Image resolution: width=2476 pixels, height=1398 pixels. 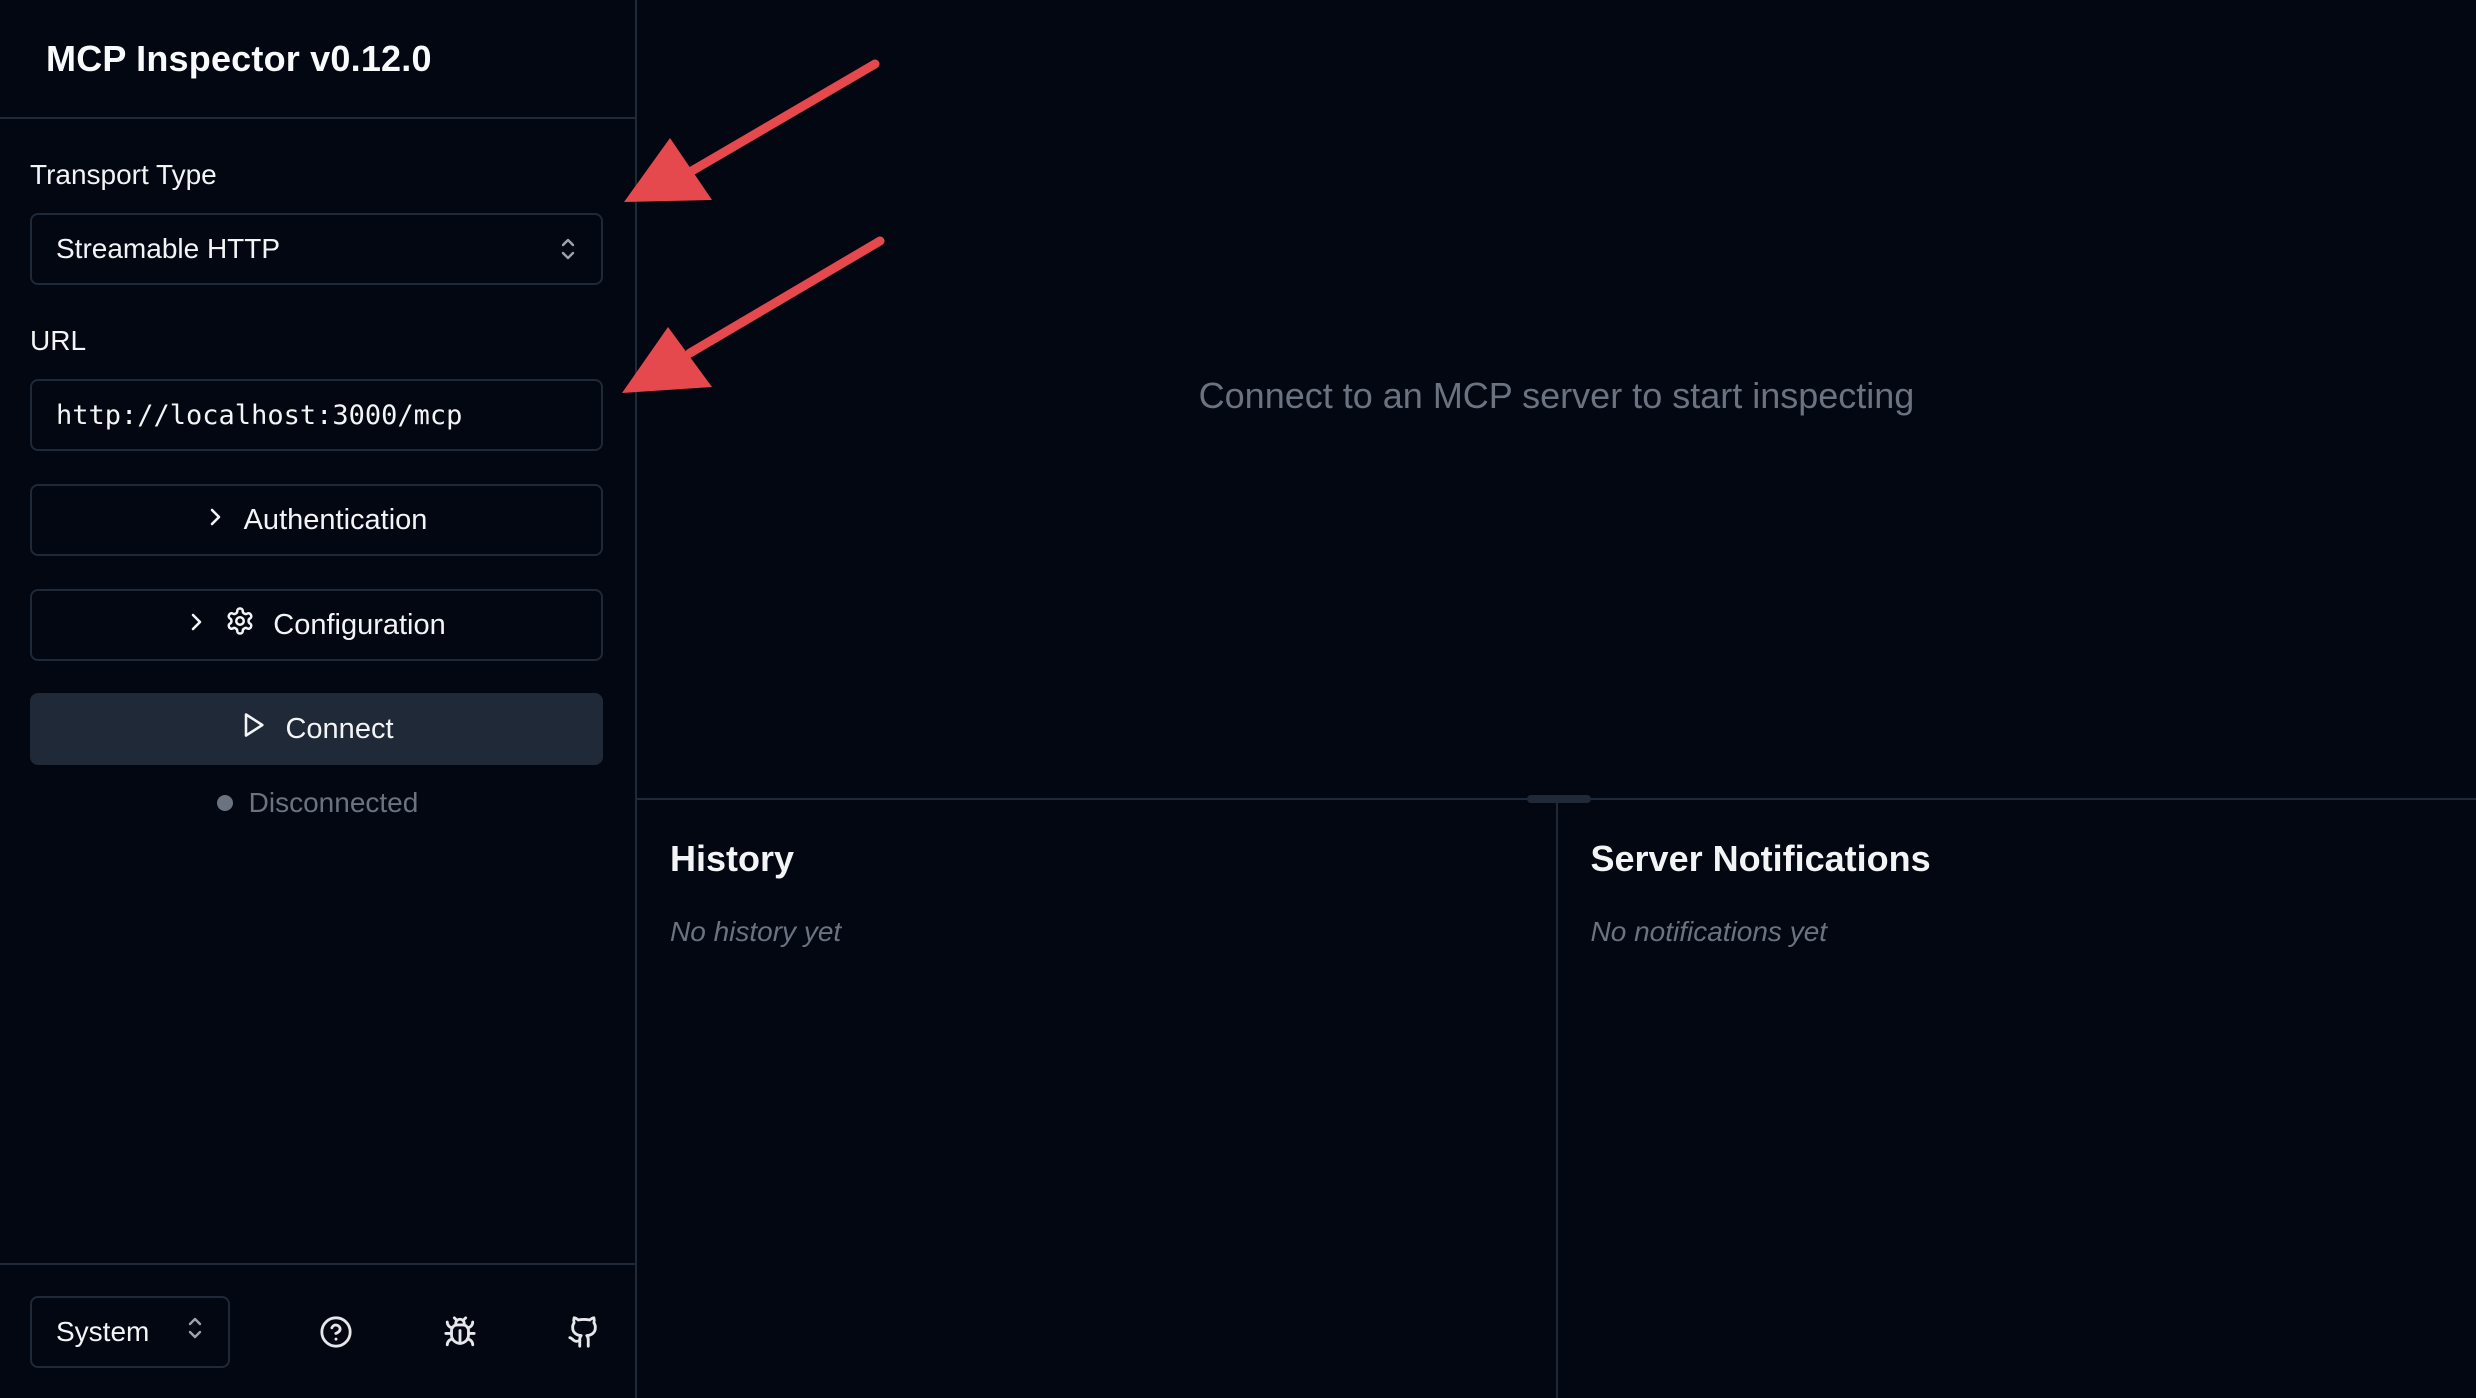 I want to click on history-empty-text: No history yet, so click(x=756, y=931).